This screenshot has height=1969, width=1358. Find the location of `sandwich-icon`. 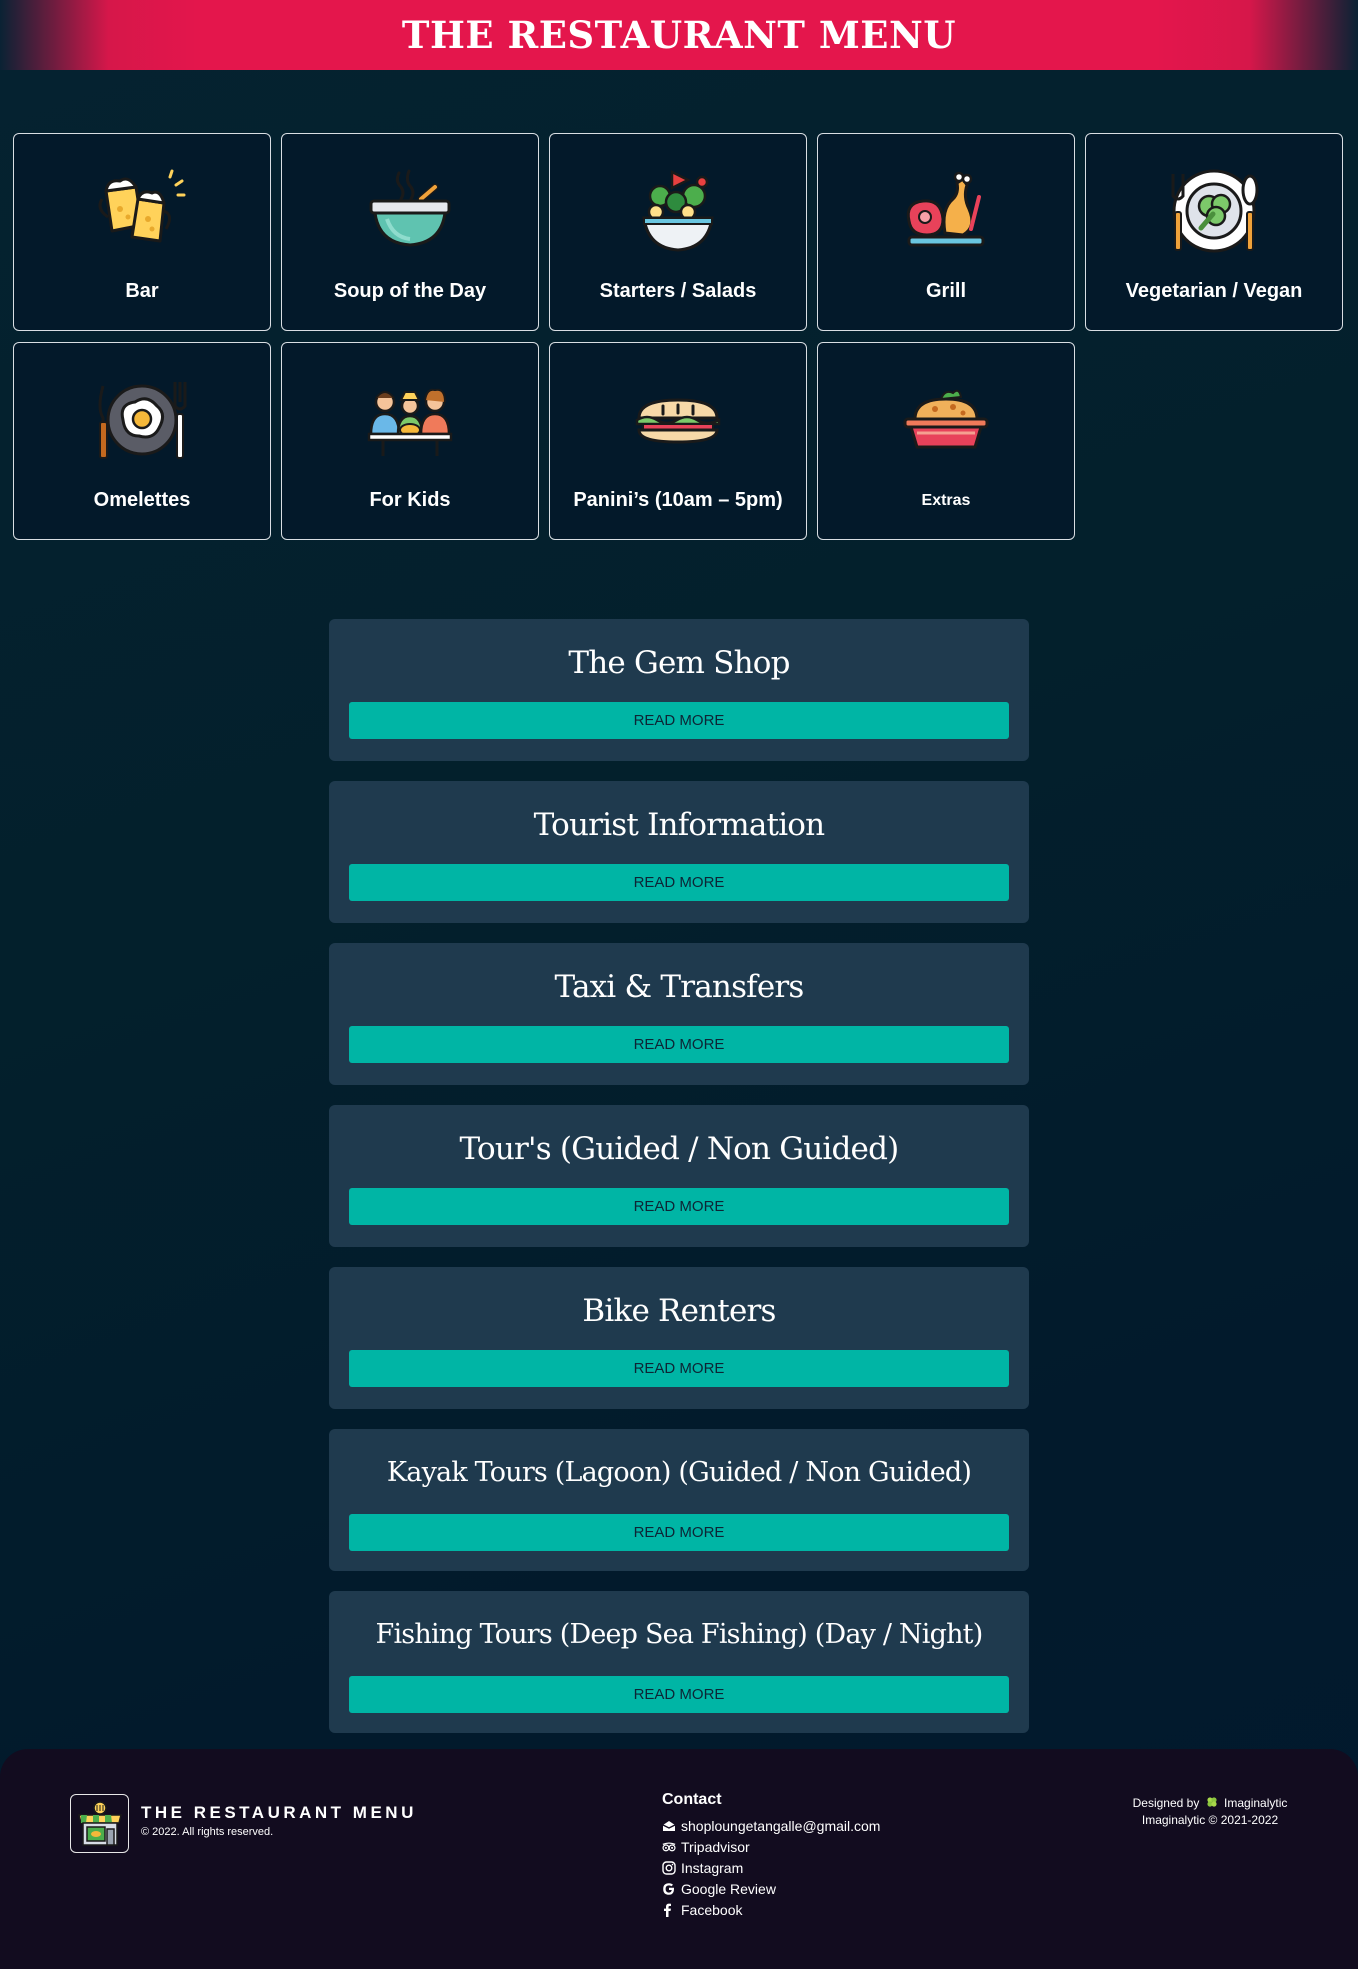

sandwich-icon is located at coordinates (678, 420).